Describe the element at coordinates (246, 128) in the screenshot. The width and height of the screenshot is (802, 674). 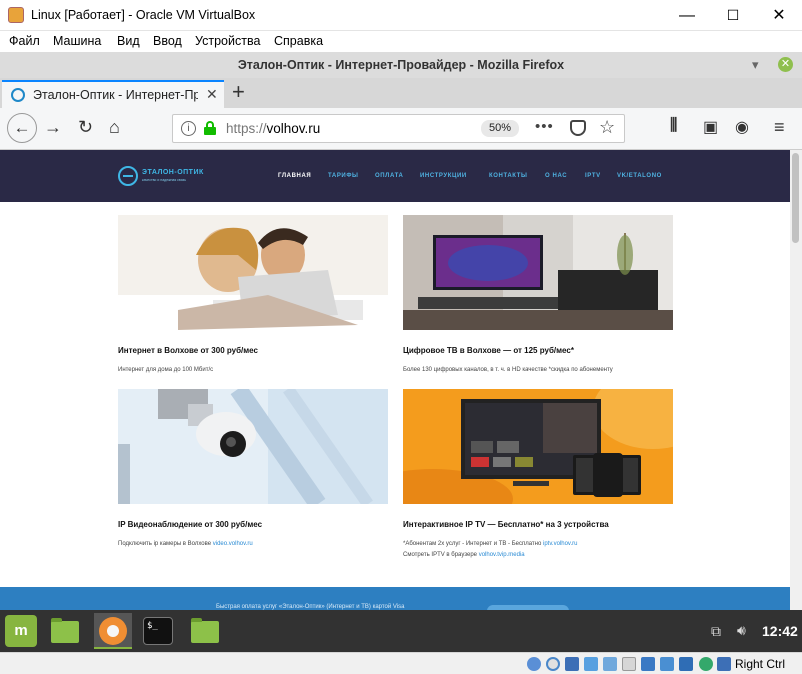
I see `url-scheme: https://` at that location.